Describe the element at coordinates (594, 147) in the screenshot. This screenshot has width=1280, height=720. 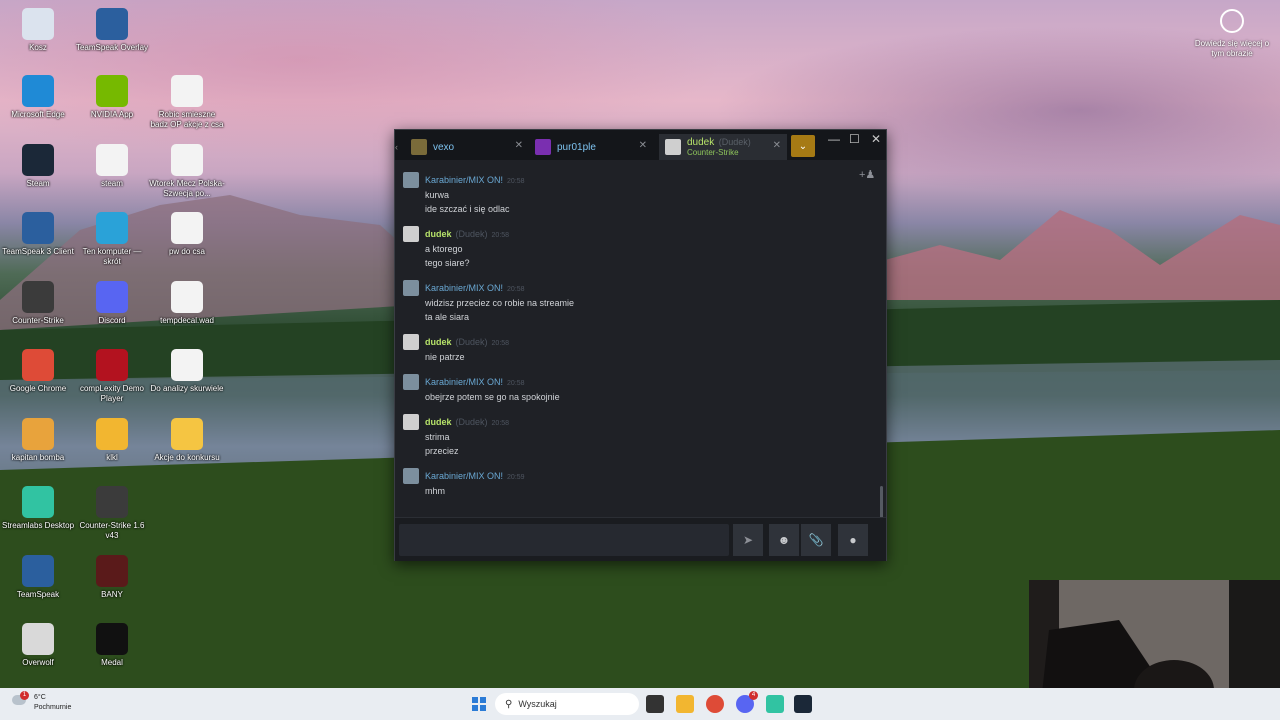
I see `tab-pur01ple: pur01ple ✕` at that location.